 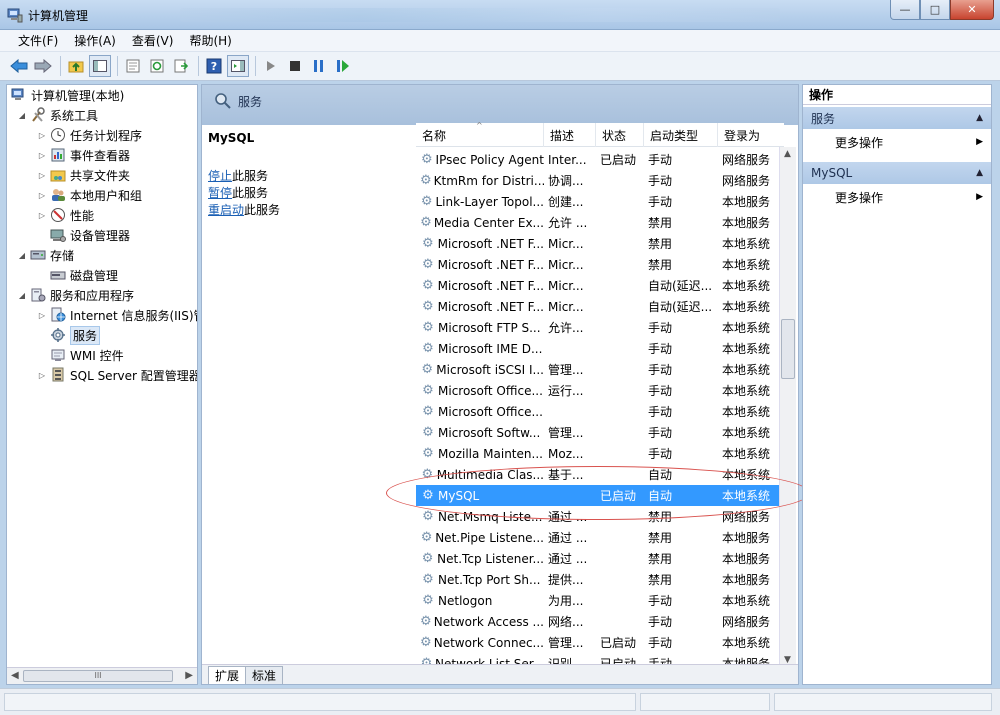 I want to click on maximize-button: □, so click(x=935, y=10).